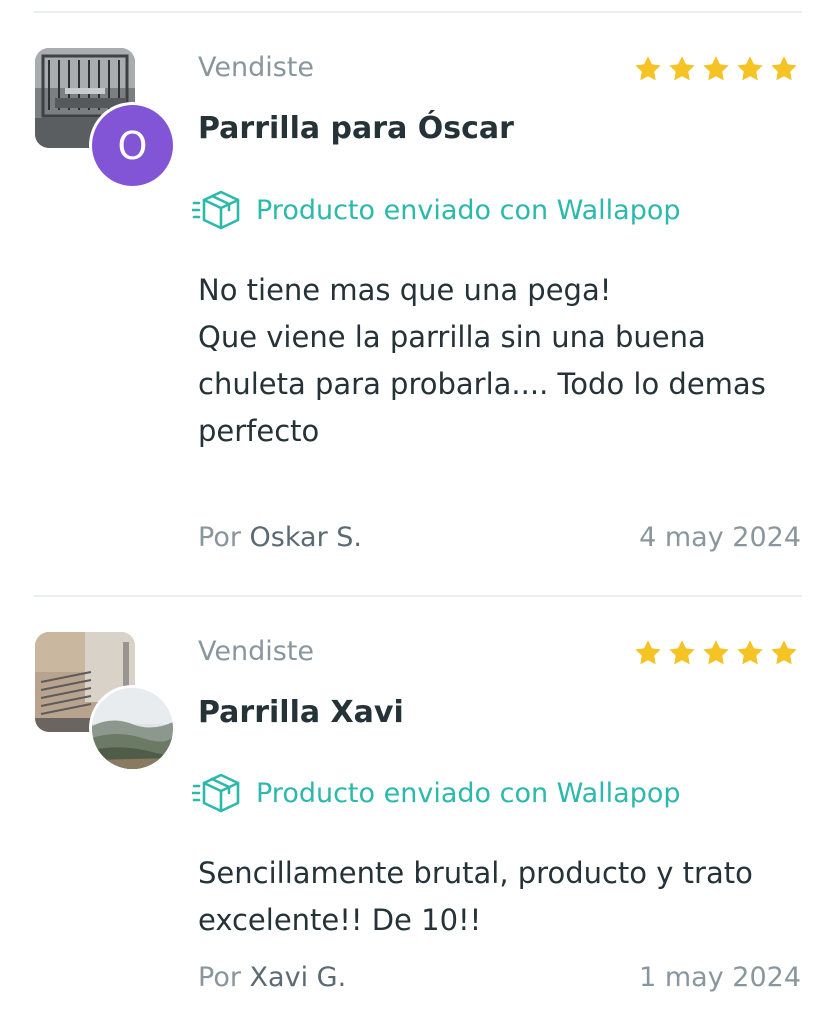 This screenshot has height=1024, width=837. I want to click on landscape-photo-icon, so click(132, 728).